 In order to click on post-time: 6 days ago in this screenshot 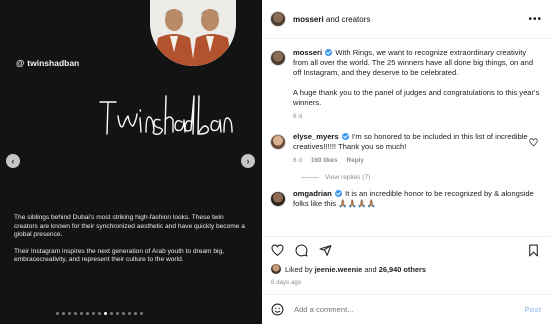, I will do `click(286, 282)`.